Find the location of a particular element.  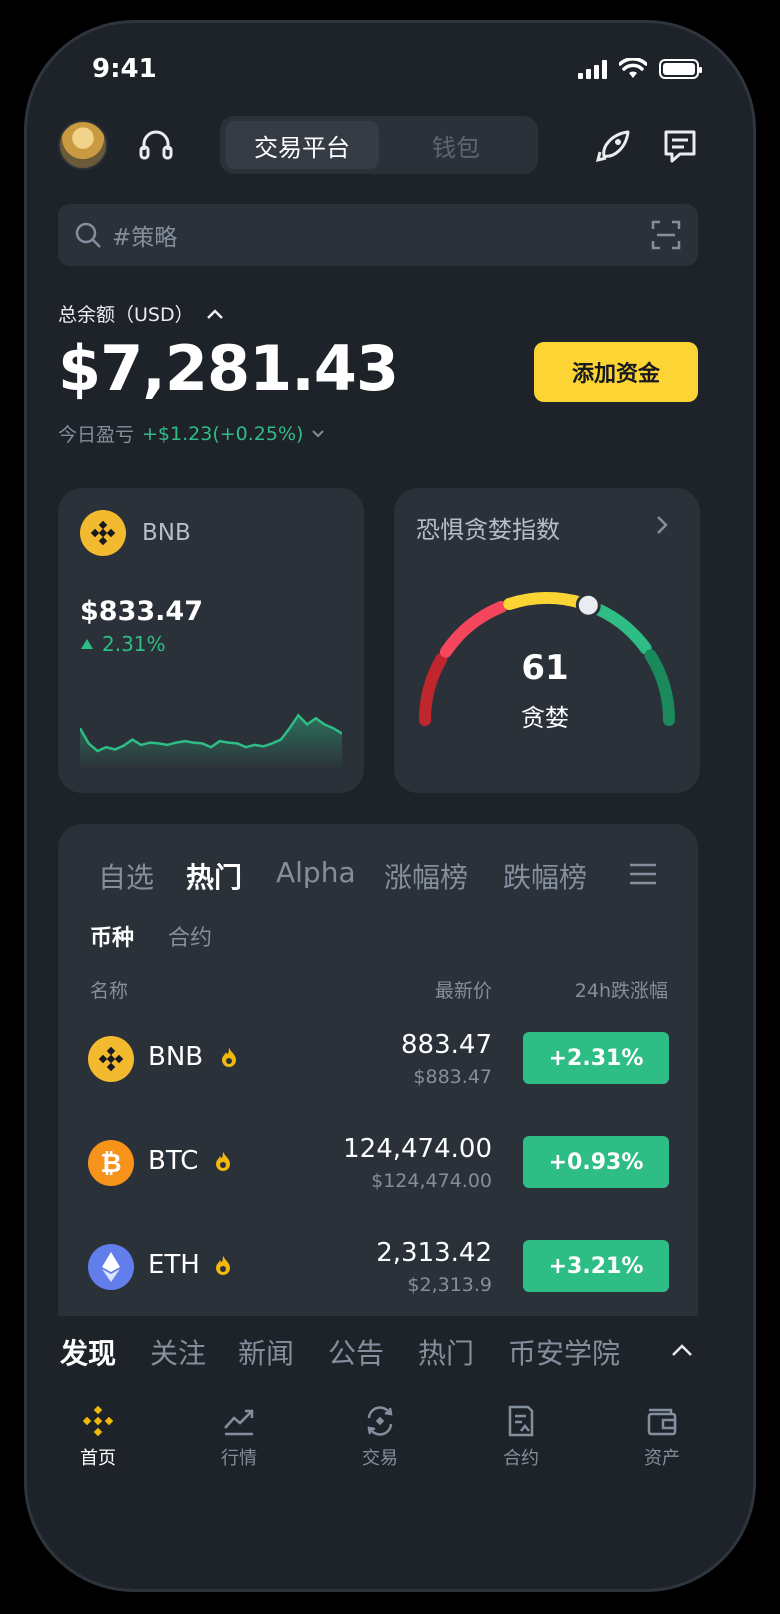

balance-label: 总余额（USD） is located at coordinates (141, 313).